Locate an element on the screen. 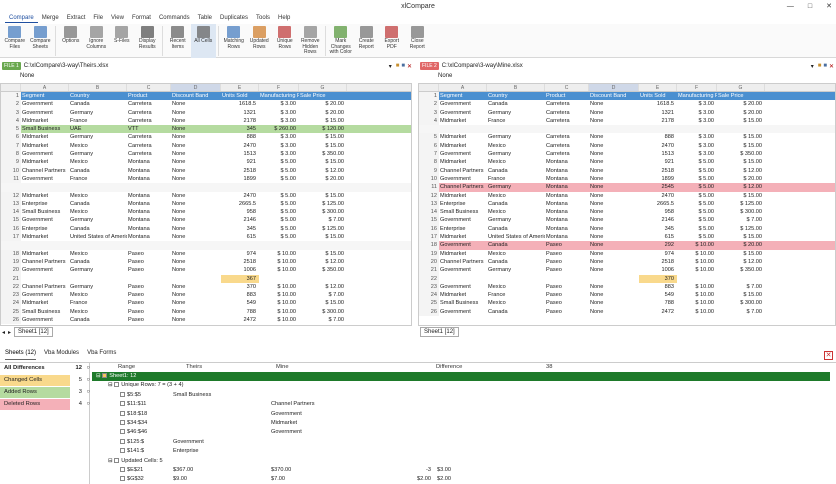  column-header-D: D is located at coordinates (196, 87).